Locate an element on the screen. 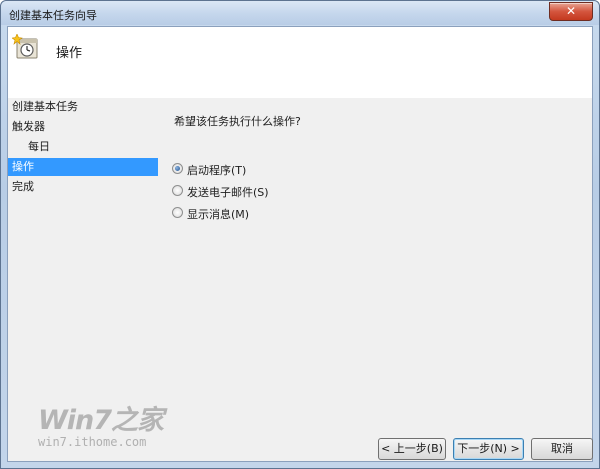 Image resolution: width=600 pixels, height=469 pixels. cancel-button: 取消 is located at coordinates (562, 449).